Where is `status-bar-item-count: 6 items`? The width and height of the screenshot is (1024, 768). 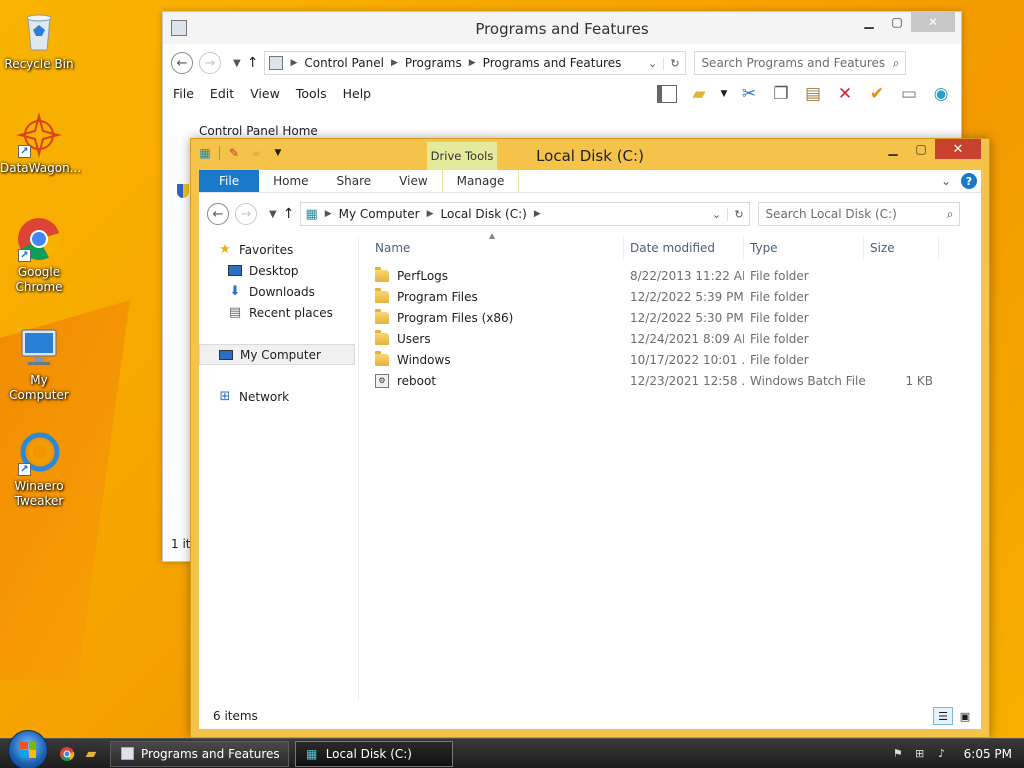
status-bar-item-count: 6 items is located at coordinates (235, 716).